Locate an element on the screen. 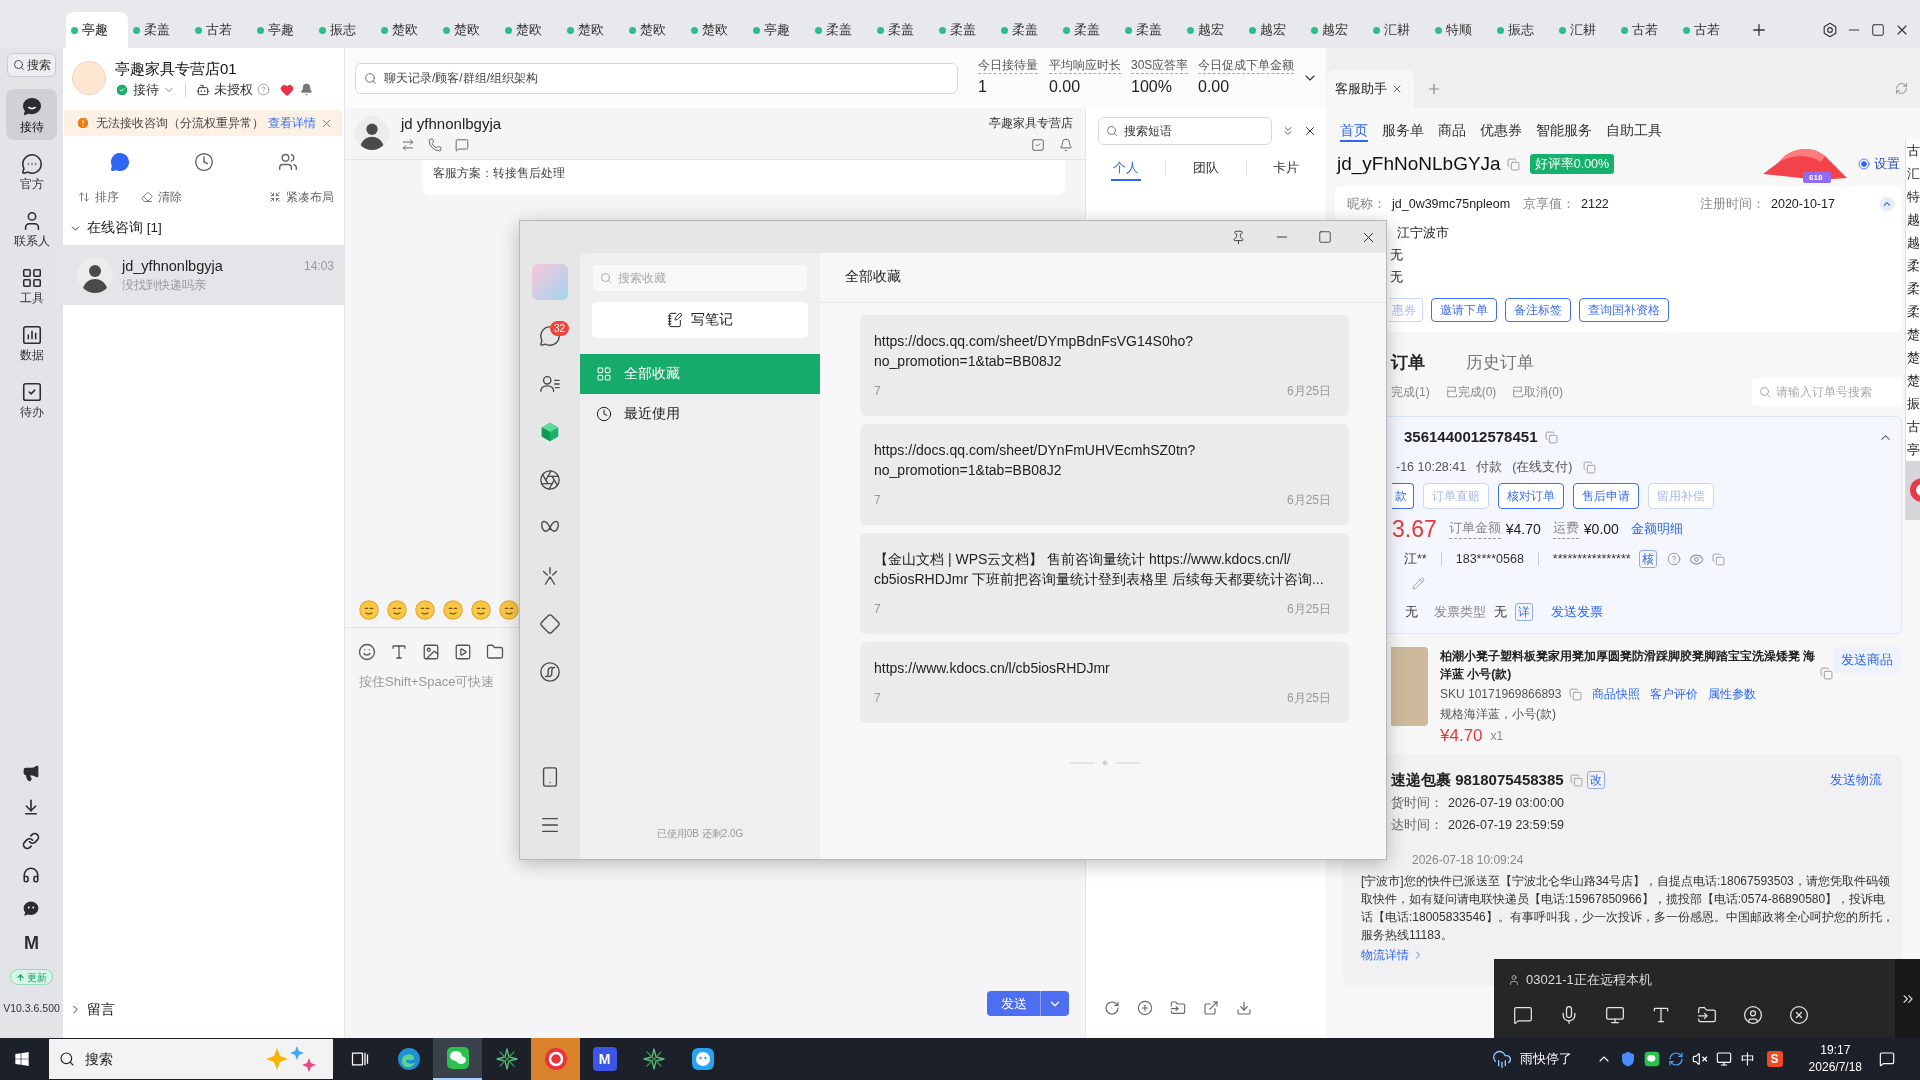 The height and width of the screenshot is (1080, 1920). send-product-button: 发送商品 is located at coordinates (1867, 660).